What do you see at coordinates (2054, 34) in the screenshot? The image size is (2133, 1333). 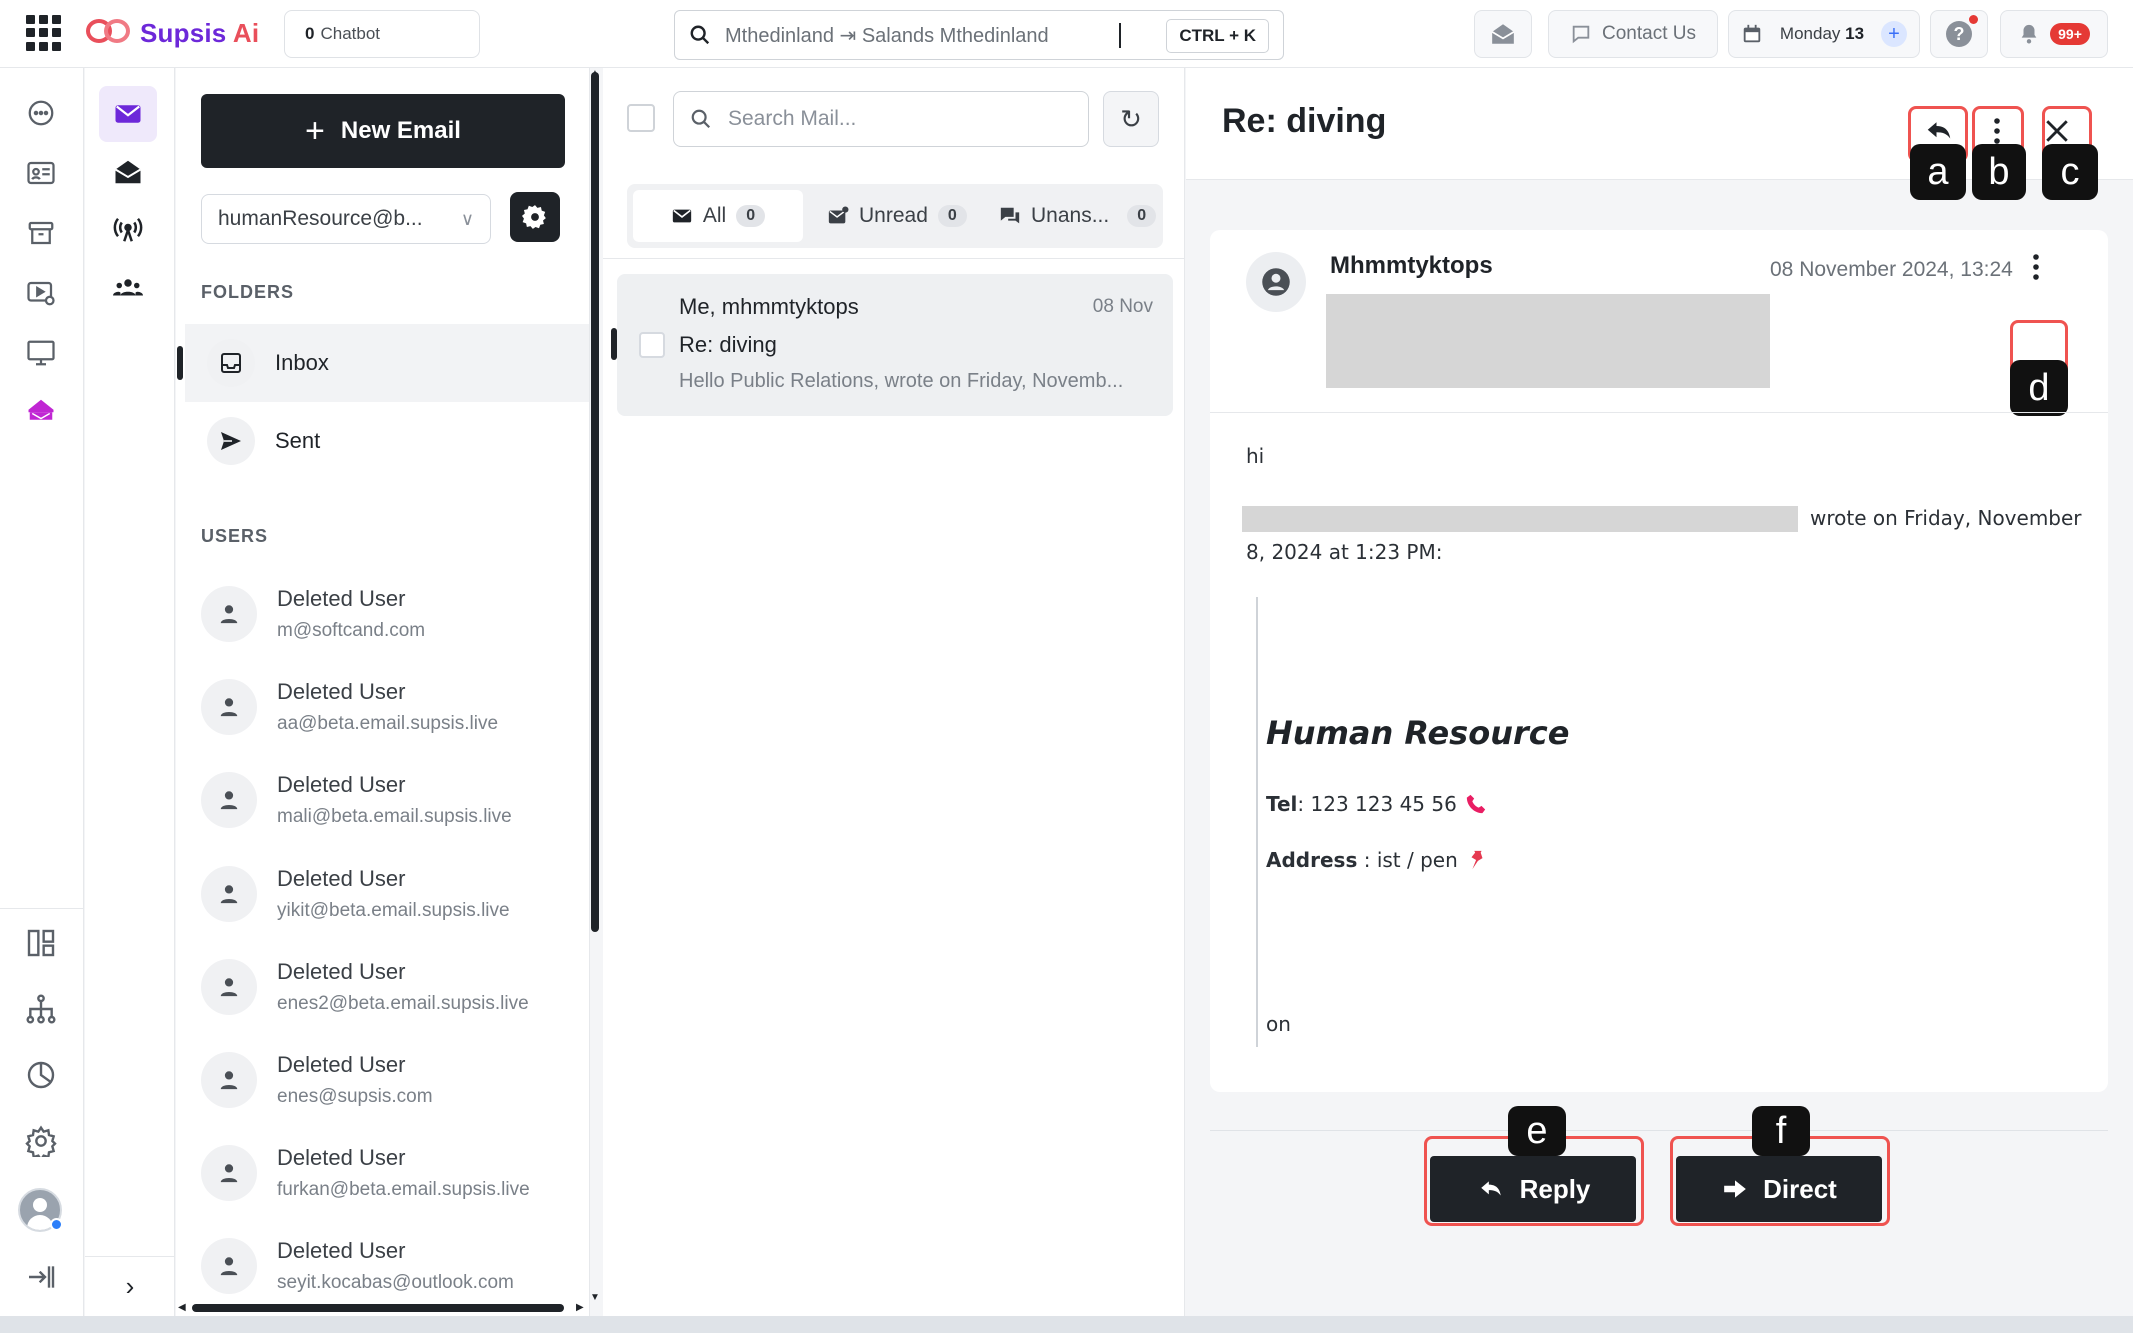 I see `notifications-button: 99+` at bounding box center [2054, 34].